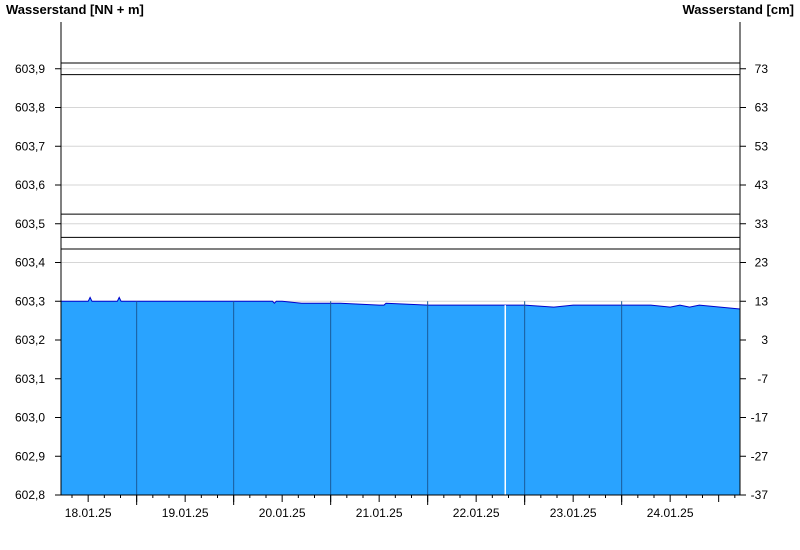 This screenshot has width=800, height=550. Describe the element at coordinates (30, 301) in the screenshot. I see `y-left-tick-label: 603,3` at that location.